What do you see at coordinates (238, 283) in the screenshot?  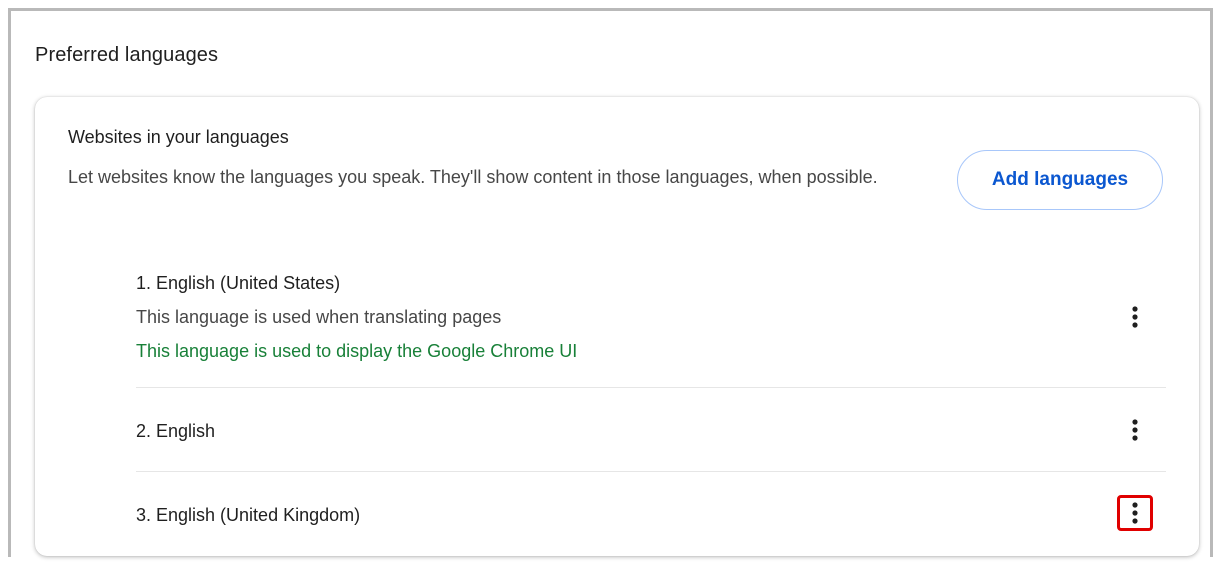 I see `language-label: 1. English (United States)` at bounding box center [238, 283].